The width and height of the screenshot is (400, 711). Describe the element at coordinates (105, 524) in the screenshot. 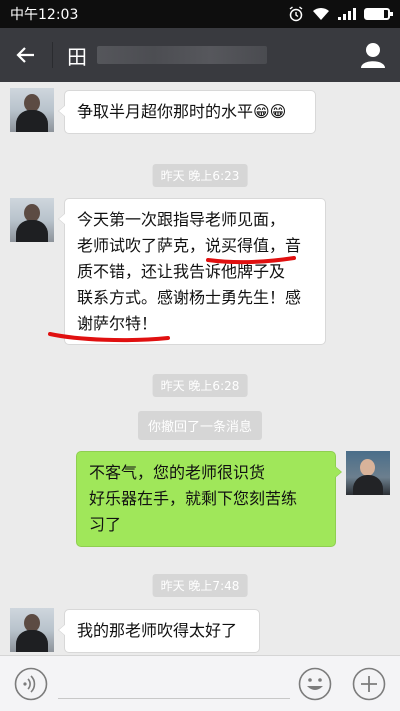

I see `message-line: 习了` at that location.